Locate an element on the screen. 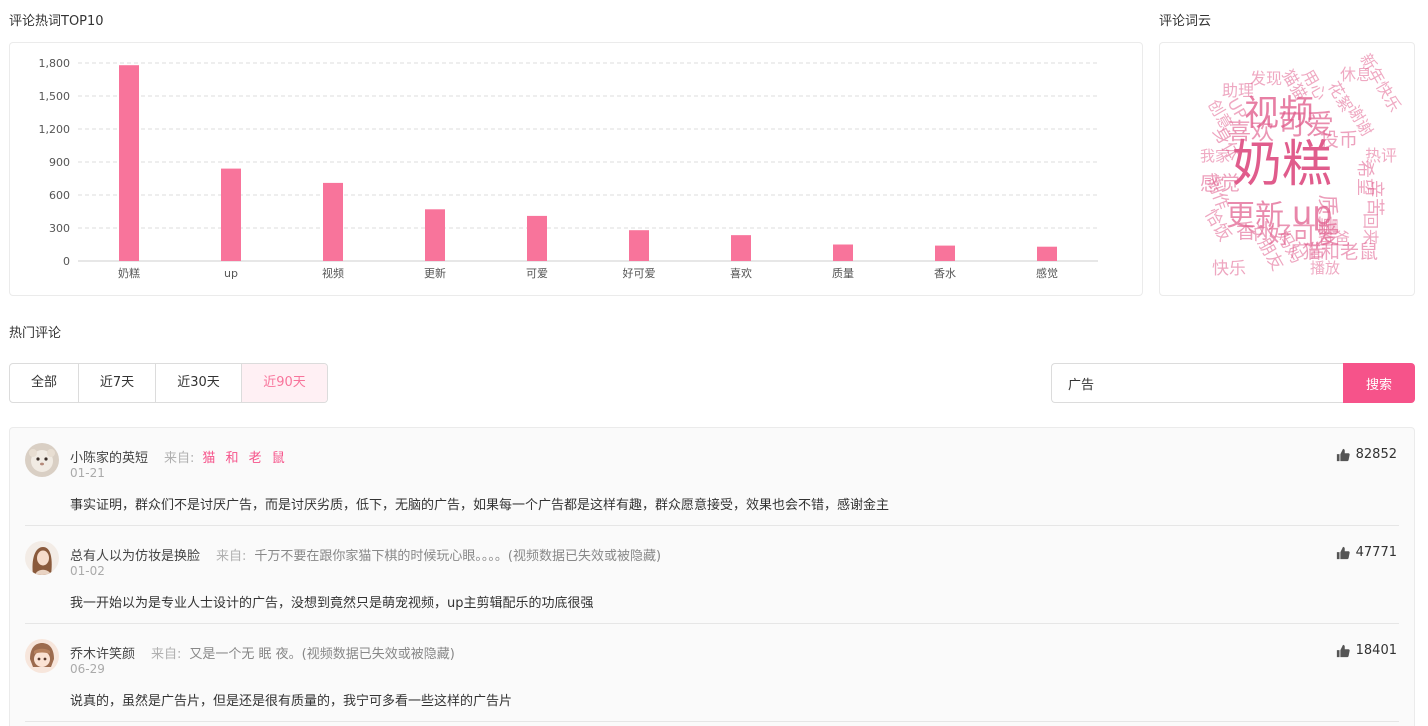  y-tick-label: 1,500 is located at coordinates (55, 96).